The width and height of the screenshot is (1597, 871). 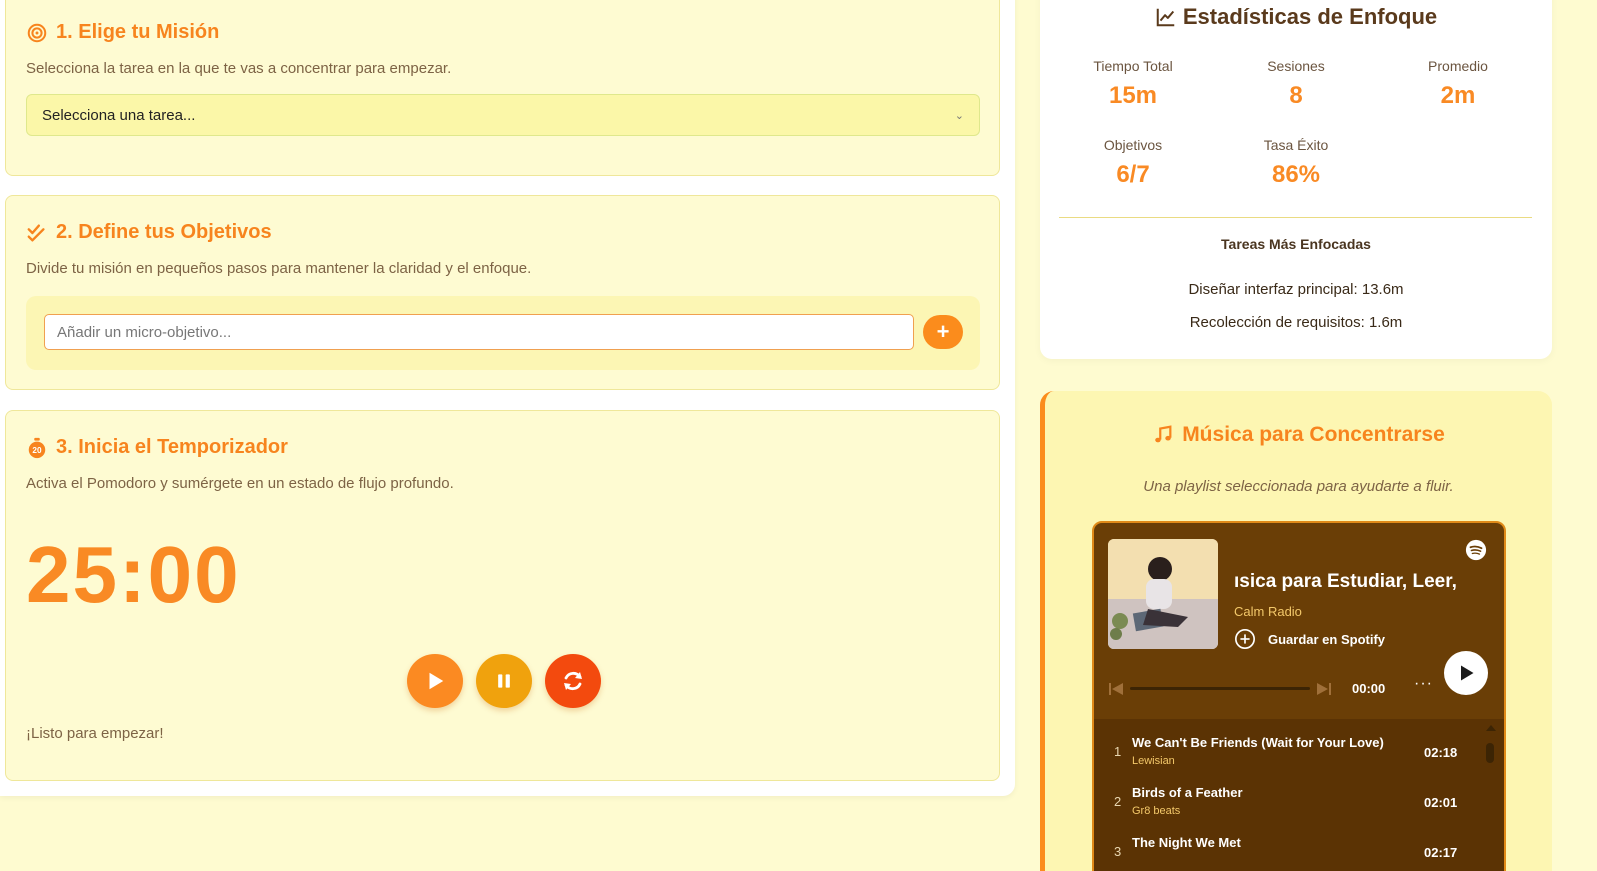 What do you see at coordinates (37, 32) in the screenshot?
I see `target-icon` at bounding box center [37, 32].